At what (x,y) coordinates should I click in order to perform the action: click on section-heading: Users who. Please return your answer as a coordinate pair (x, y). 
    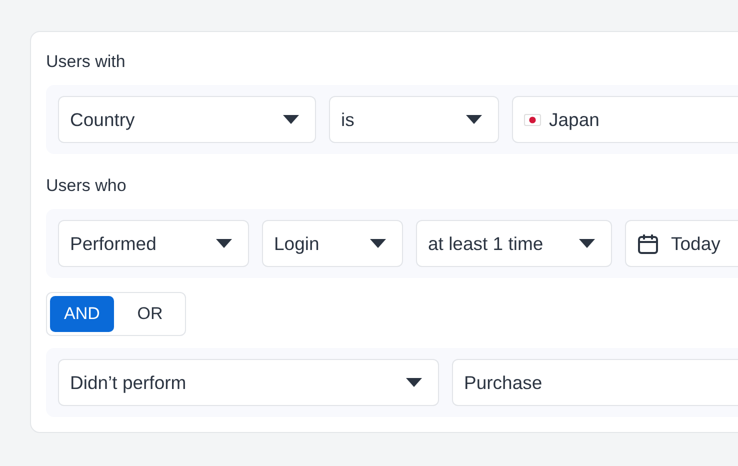
    Looking at the image, I should click on (87, 186).